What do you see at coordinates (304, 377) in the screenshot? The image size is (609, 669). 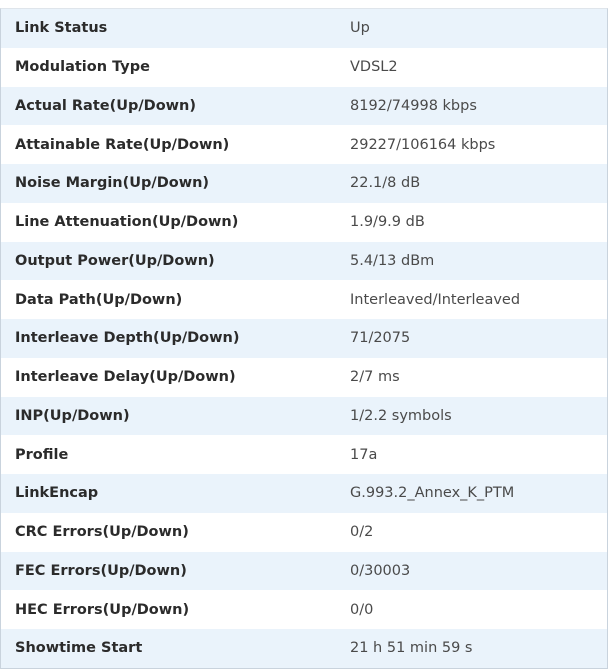 I see `table-row-interleave-delay: Interleave Delay(Up/Down) 2/7 ms` at bounding box center [304, 377].